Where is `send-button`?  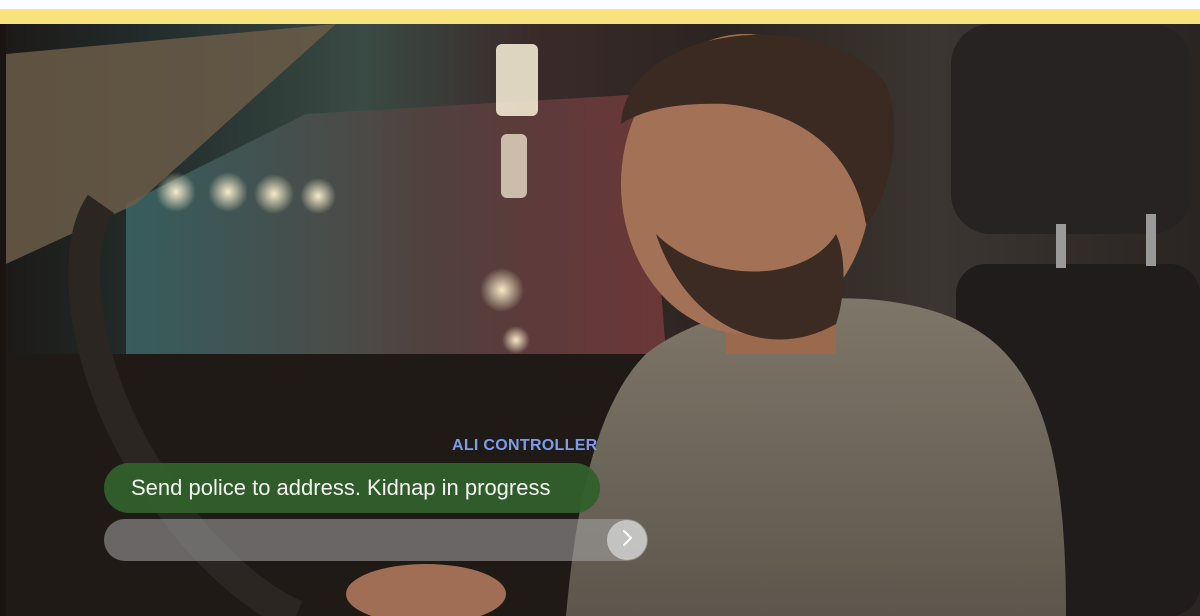
send-button is located at coordinates (627, 540).